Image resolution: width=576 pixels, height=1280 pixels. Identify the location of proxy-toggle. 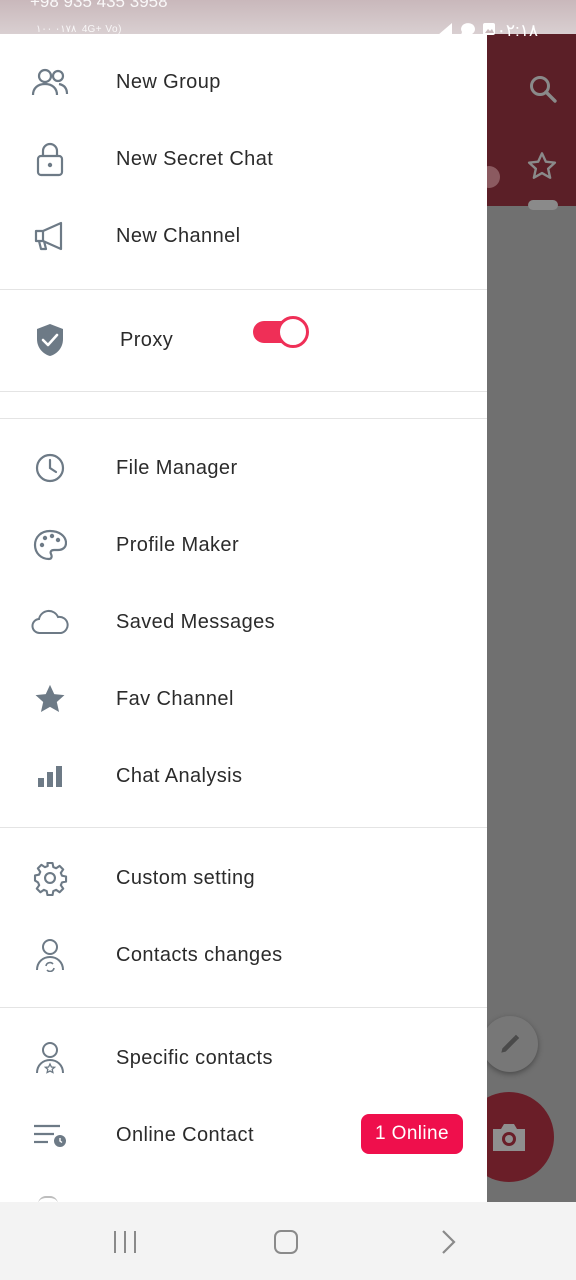
(281, 331).